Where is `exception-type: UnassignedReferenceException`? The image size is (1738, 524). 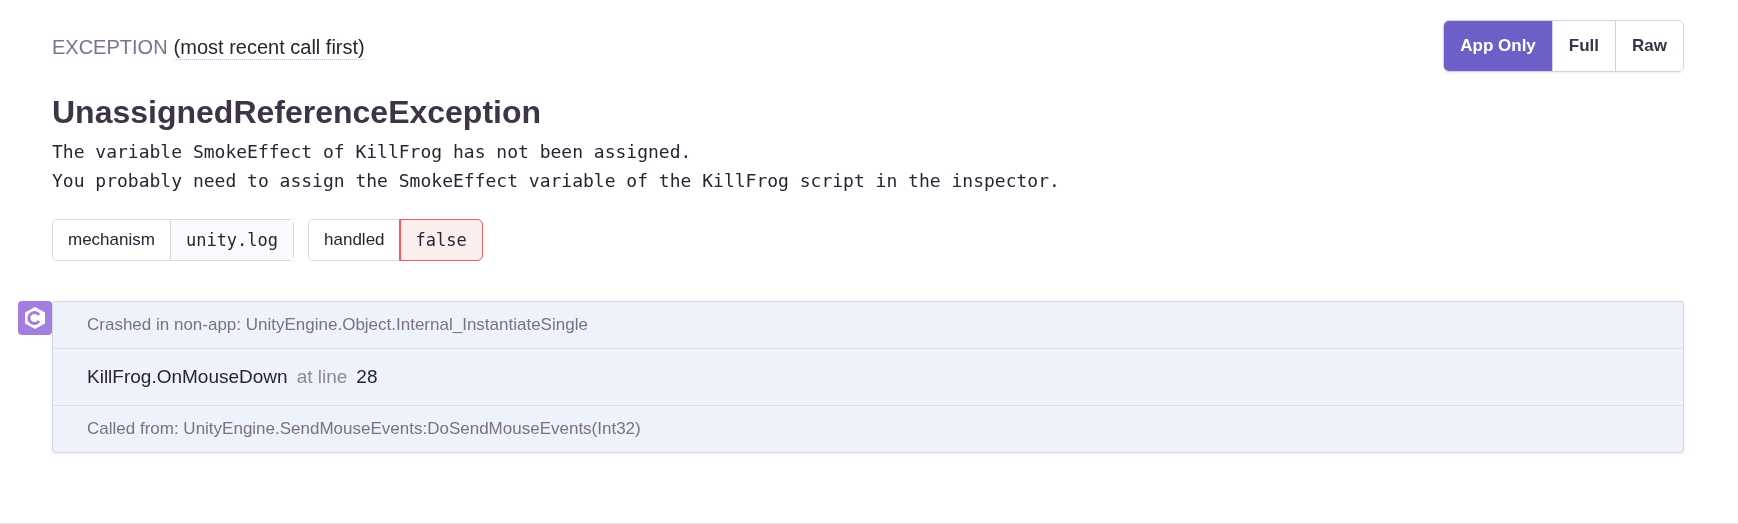 exception-type: UnassignedReferenceException is located at coordinates (297, 112).